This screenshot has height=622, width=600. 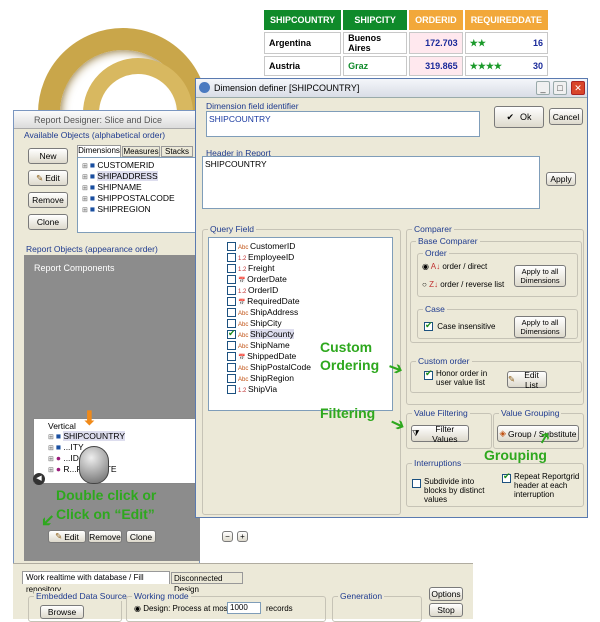 What do you see at coordinates (123, 458) in the screenshot?
I see `list-item: ⊞ ● ...ID` at bounding box center [123, 458].